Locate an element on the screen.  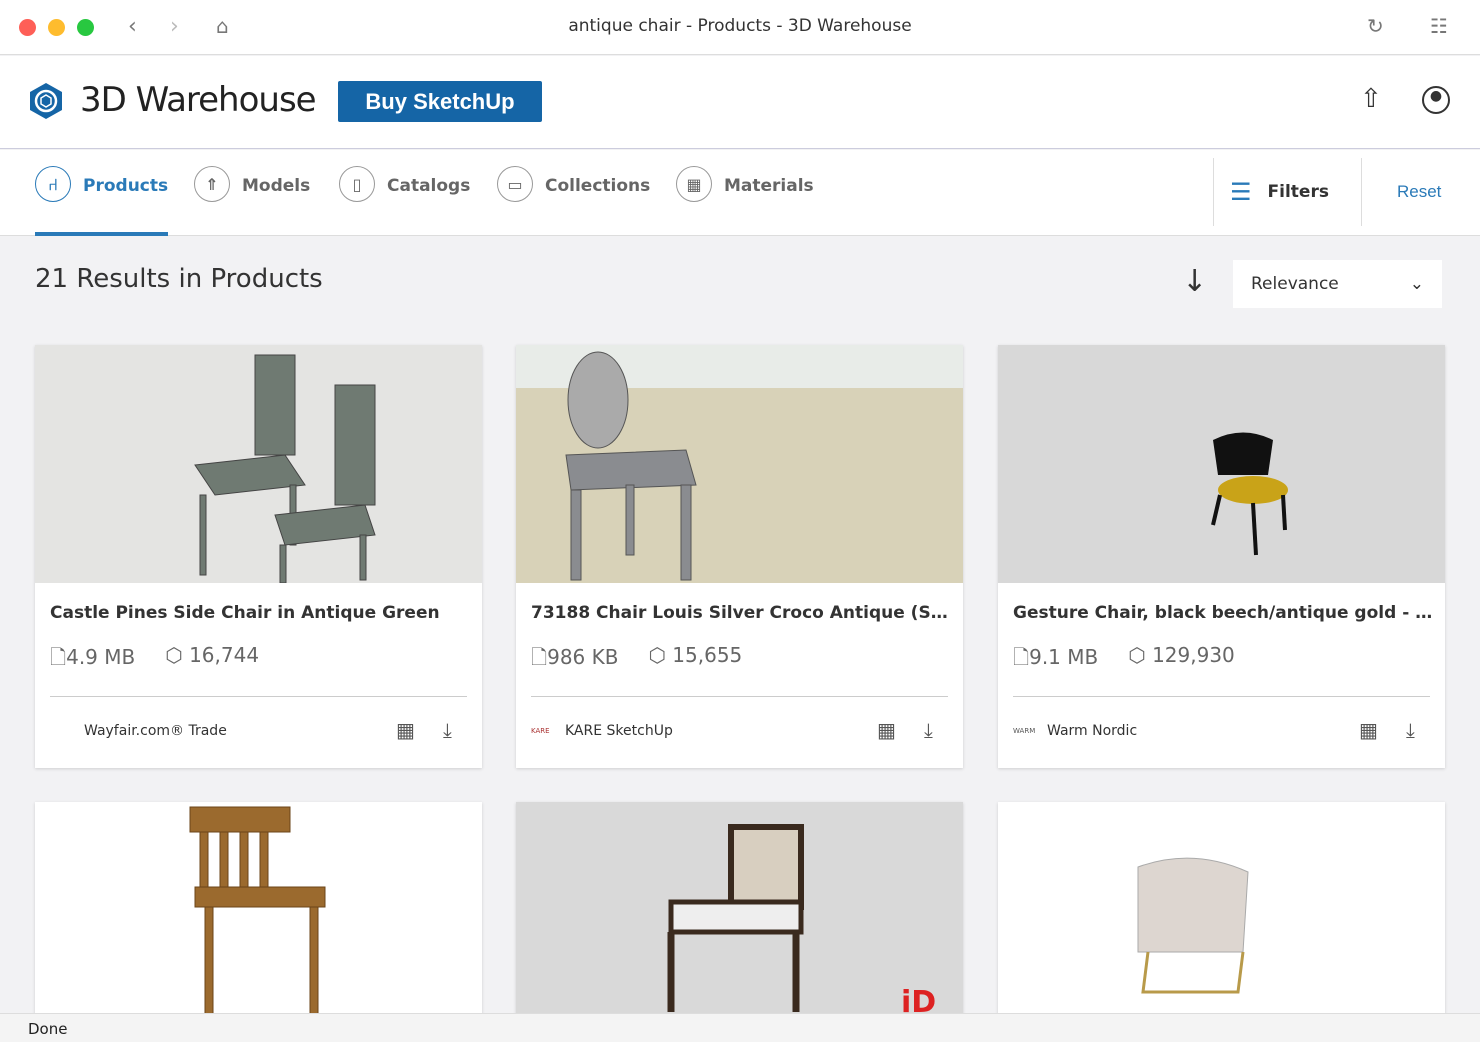
status-bar: Done is located at coordinates (740, 1027).